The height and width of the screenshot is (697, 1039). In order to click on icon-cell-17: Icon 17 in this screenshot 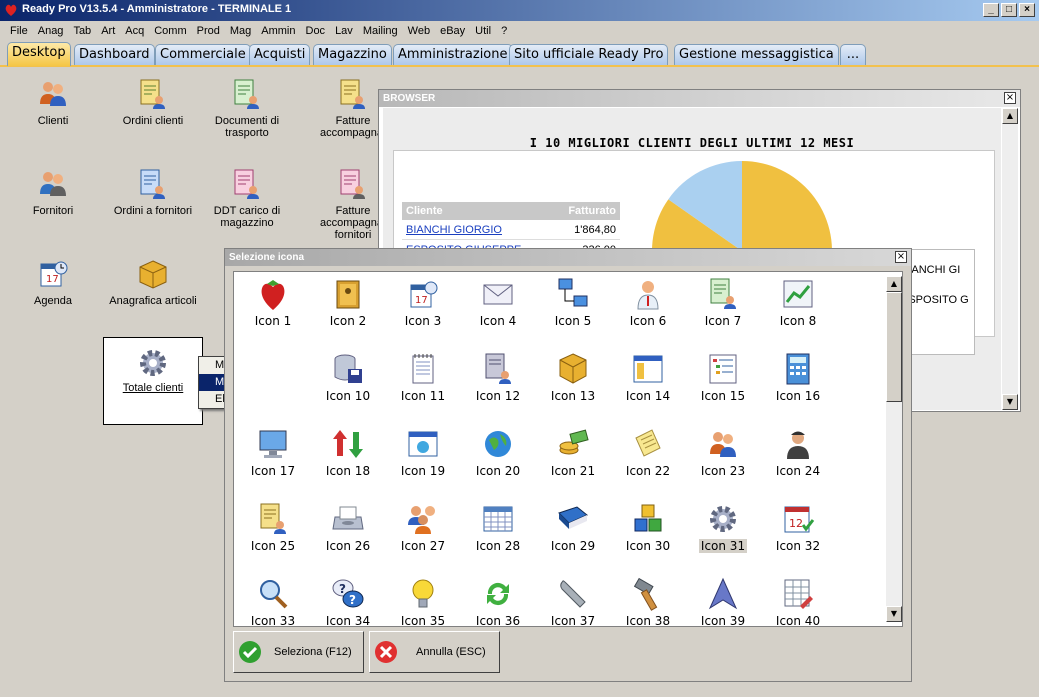, I will do `click(273, 452)`.